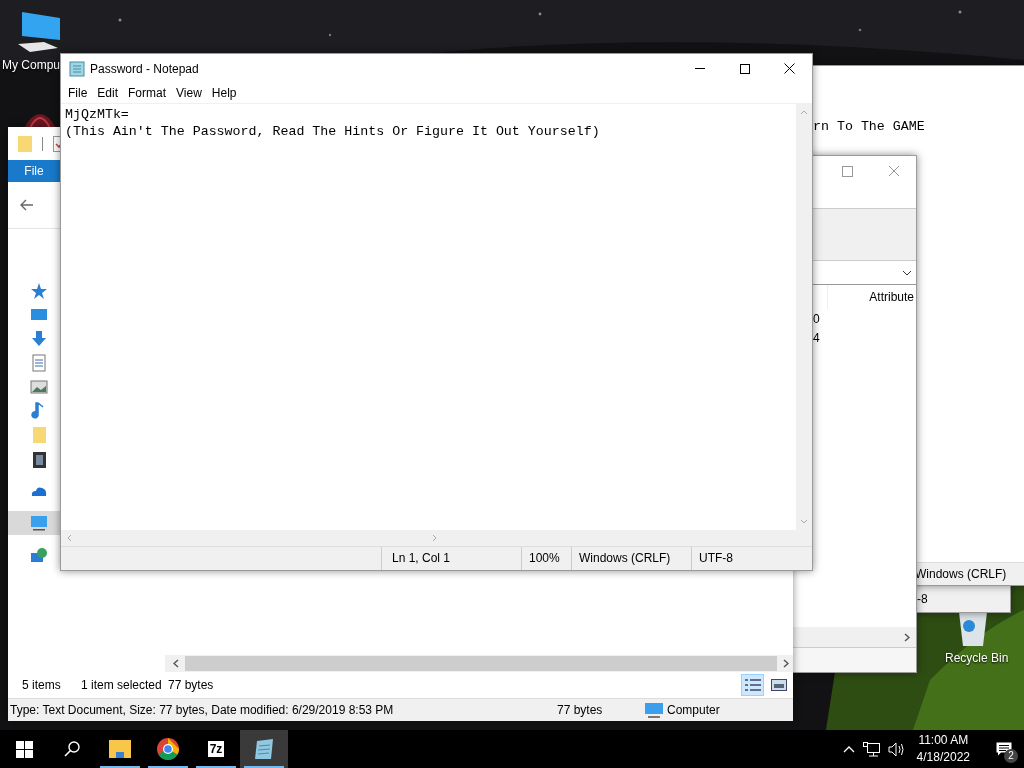  What do you see at coordinates (693, 710) in the screenshot?
I see `location-text: Computer` at bounding box center [693, 710].